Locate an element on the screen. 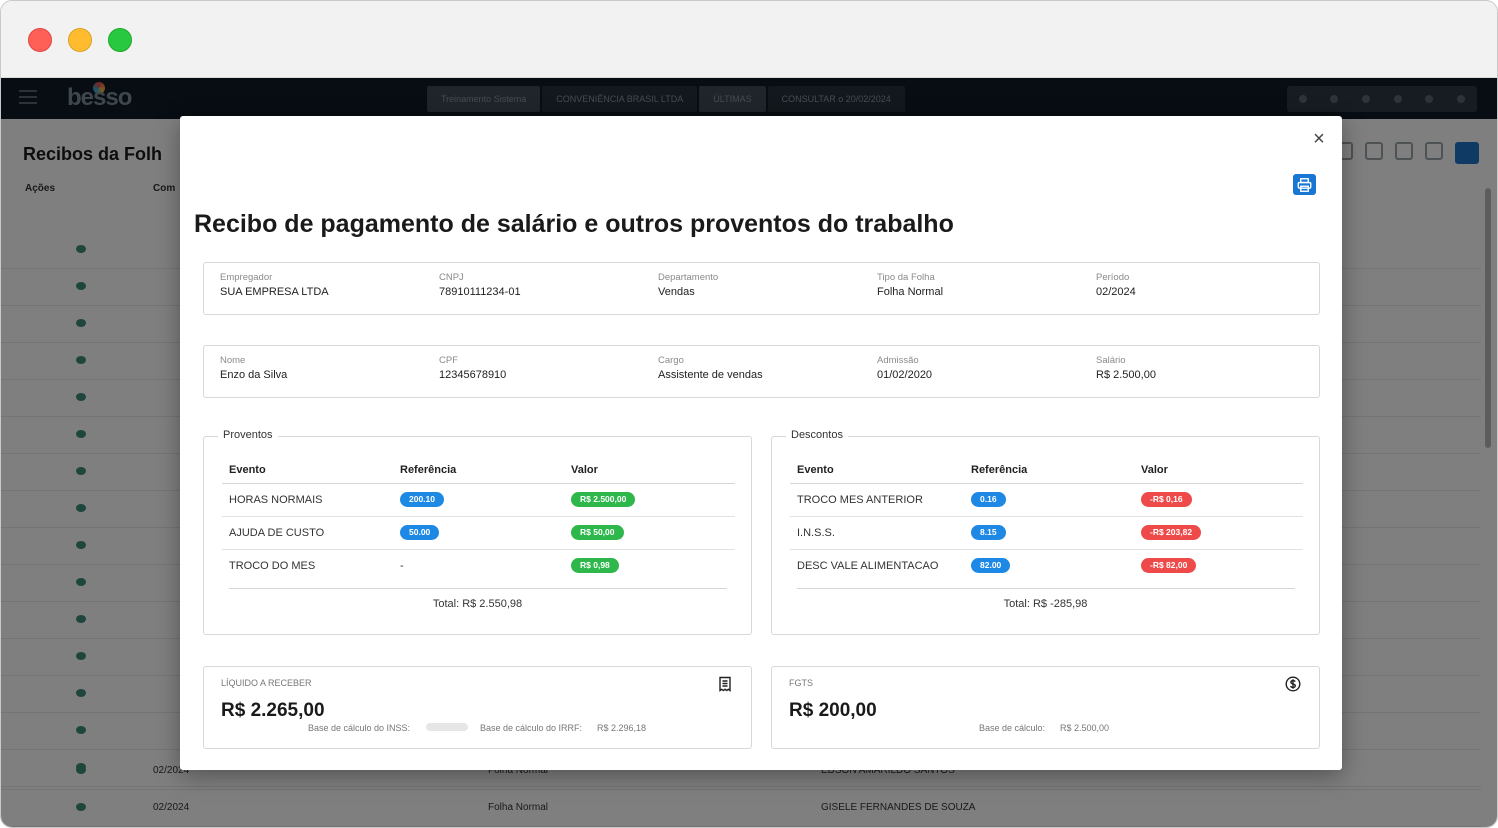  net-pay-label: Líquido a receber is located at coordinates (266, 683).